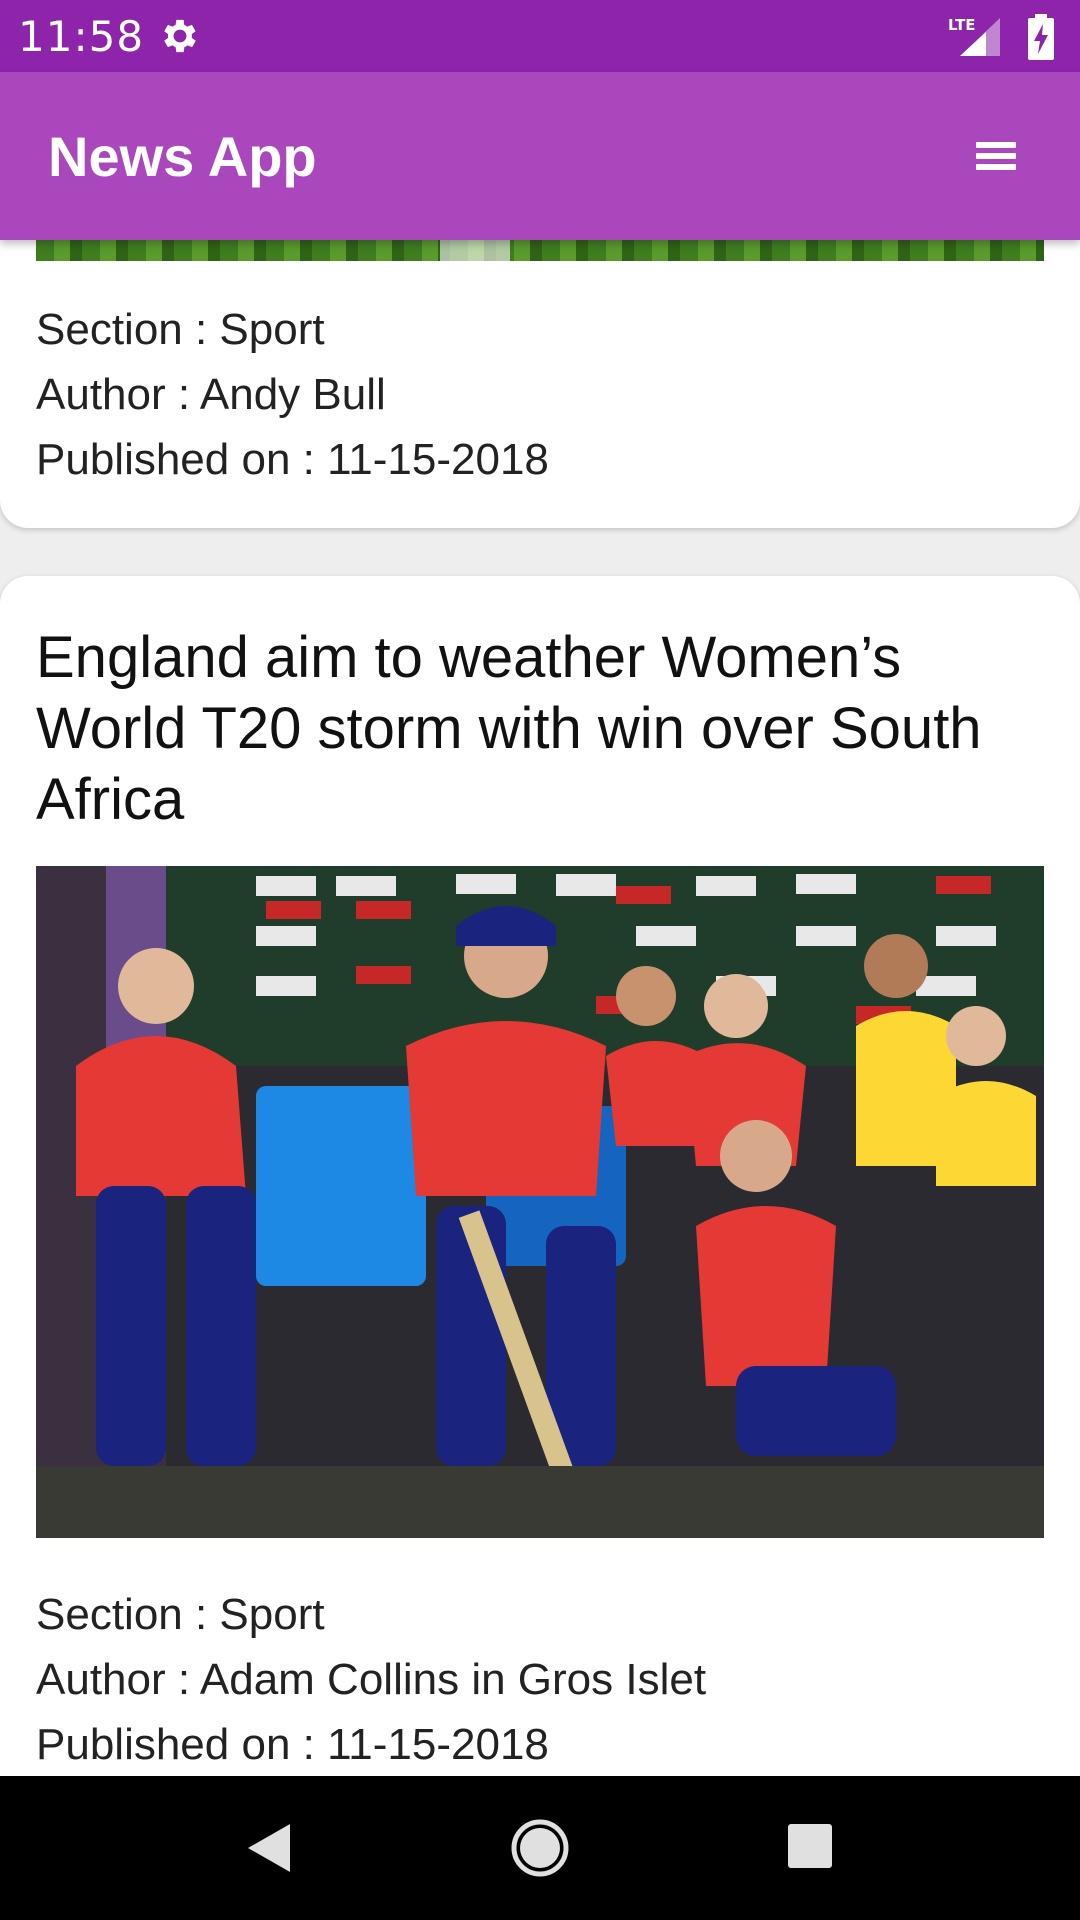 This screenshot has width=1080, height=1920. What do you see at coordinates (81, 36) in the screenshot?
I see `status-time: 11:58` at bounding box center [81, 36].